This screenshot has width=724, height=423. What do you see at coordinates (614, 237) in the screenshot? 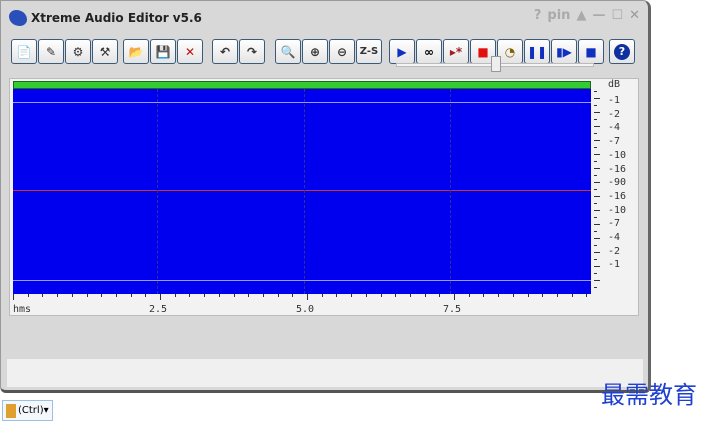
I see `db-tick-label: -4` at bounding box center [614, 237].